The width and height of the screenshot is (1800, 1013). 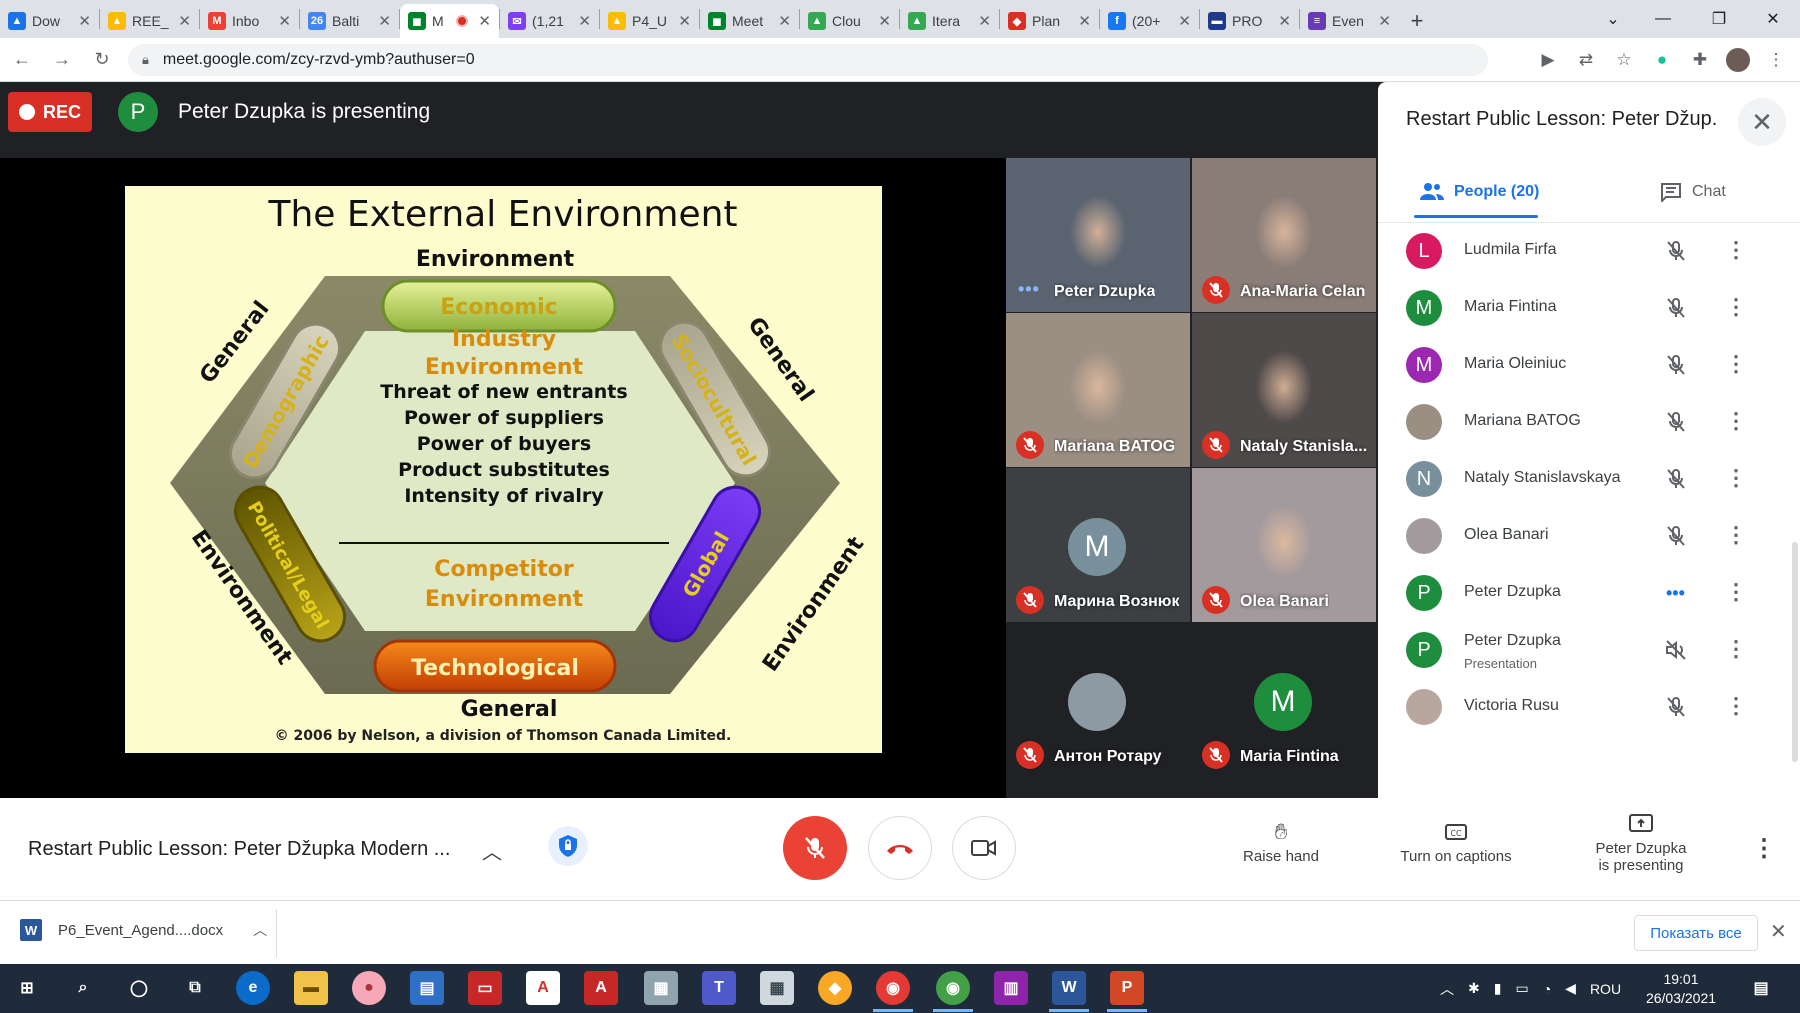 What do you see at coordinates (1284, 545) in the screenshot?
I see `participant-tile: Olea Banari` at bounding box center [1284, 545].